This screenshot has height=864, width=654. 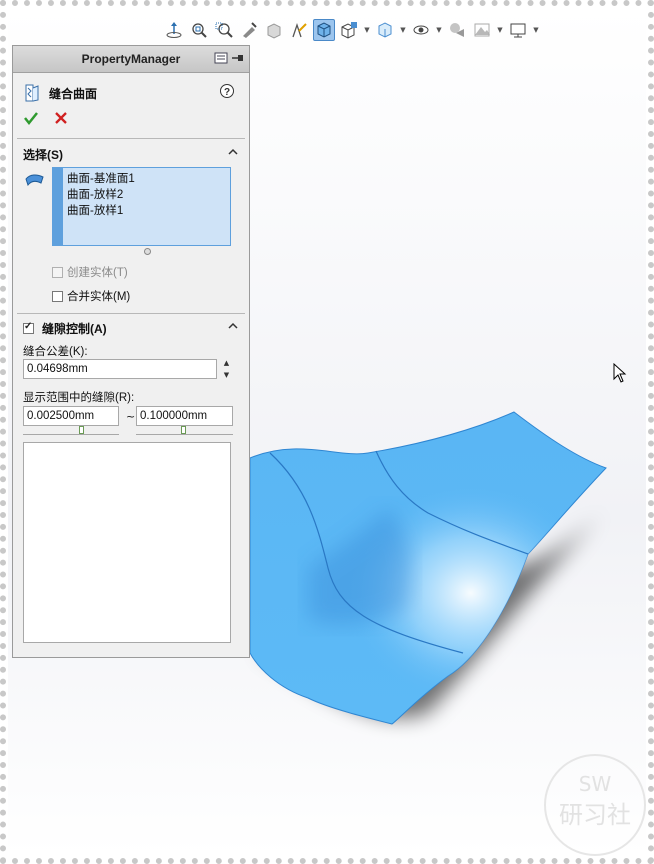 I want to click on zoom-to-fit-icon, so click(x=199, y=30).